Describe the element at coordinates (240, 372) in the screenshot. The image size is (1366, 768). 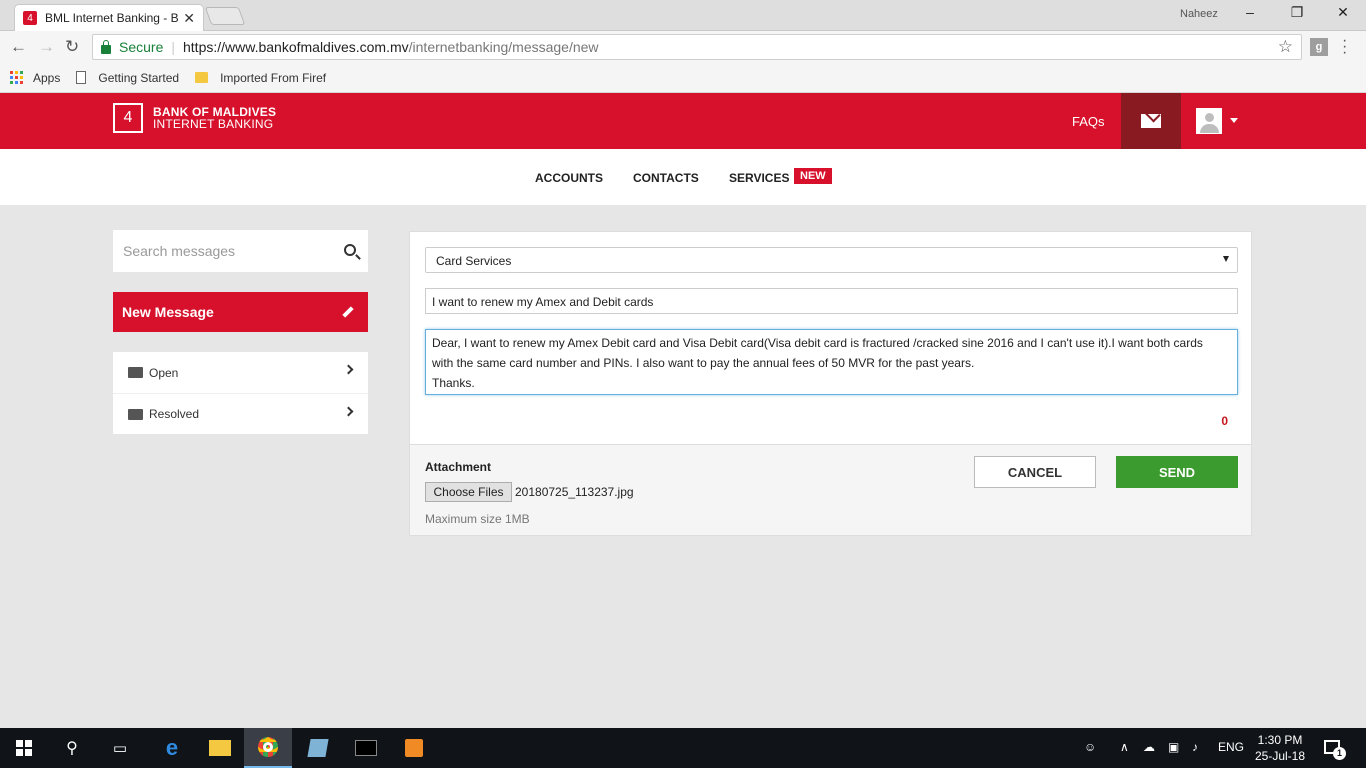
I see `folder-item-open: Open` at that location.